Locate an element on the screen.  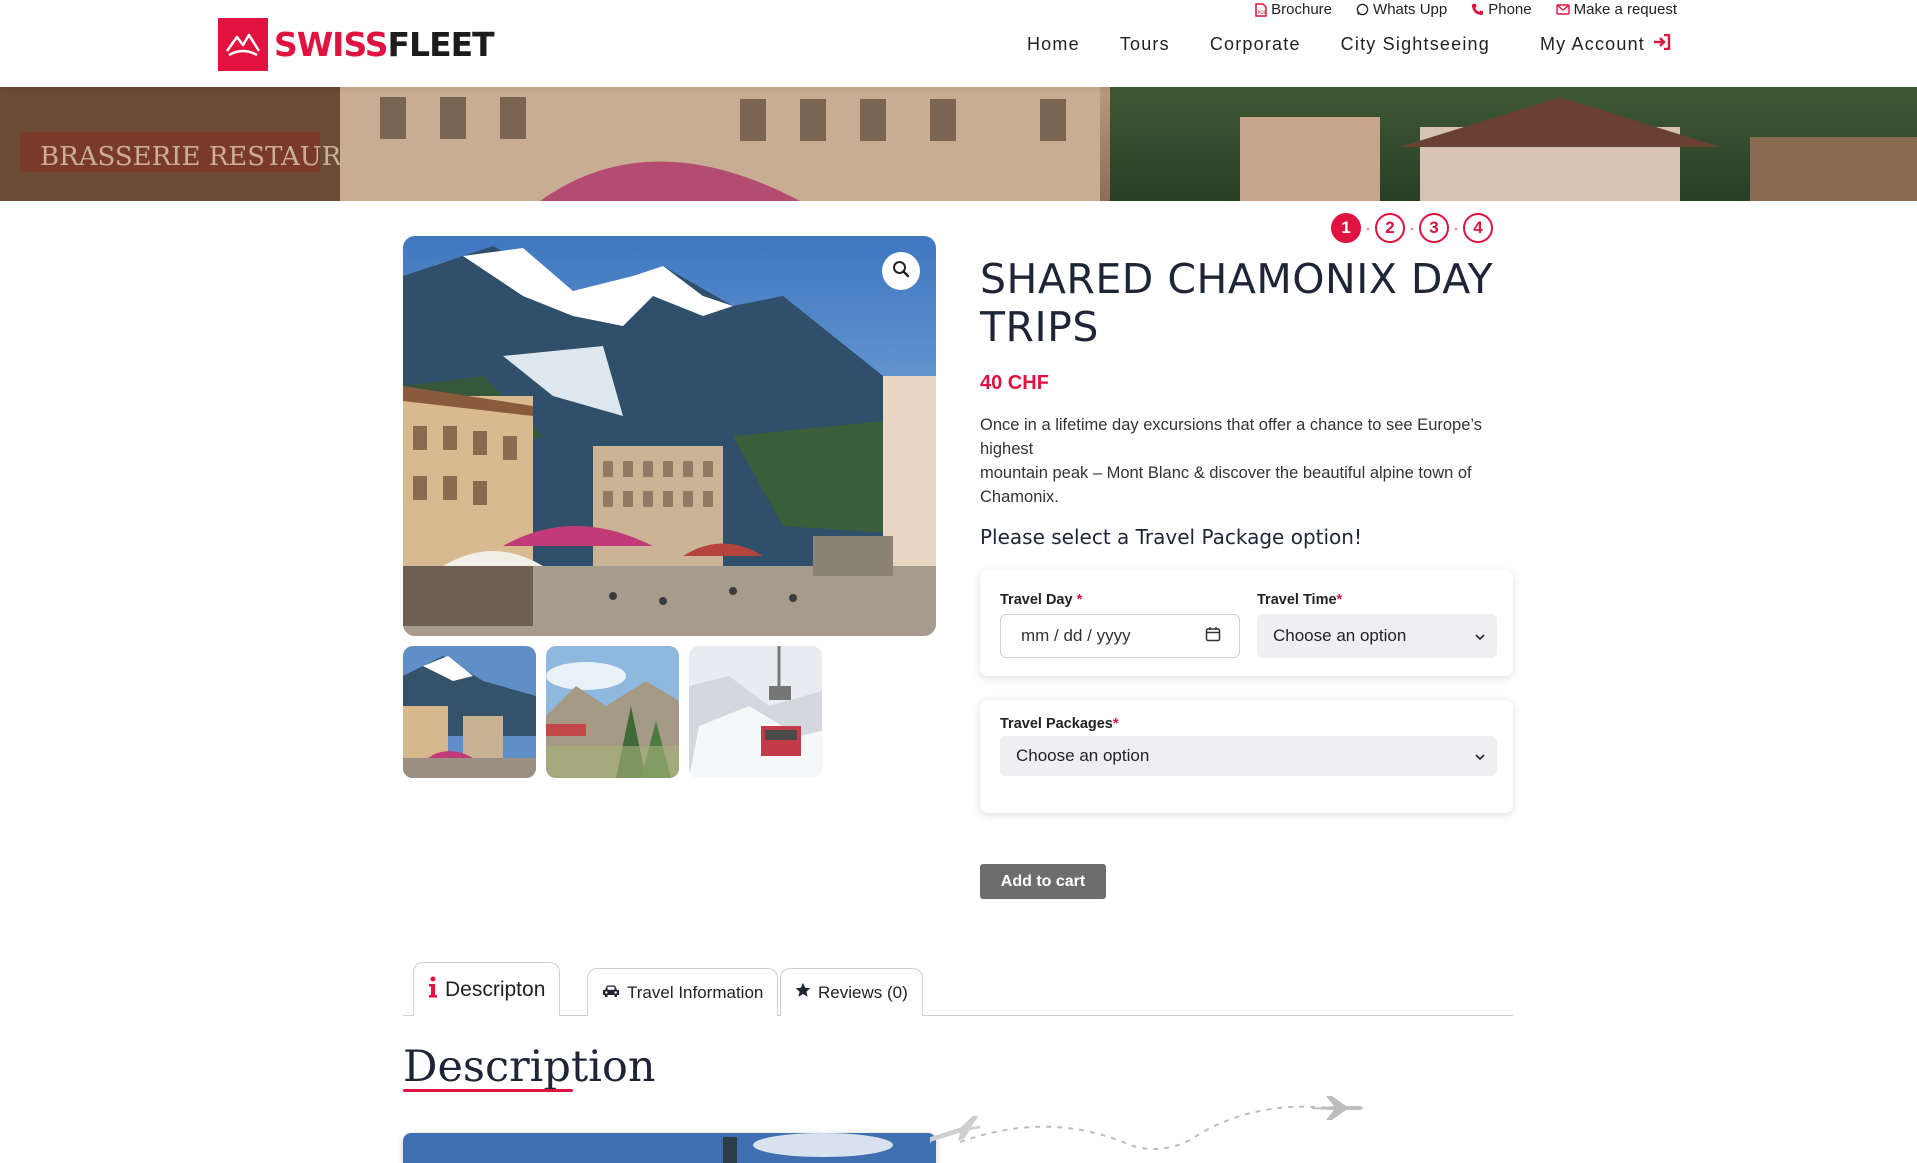
nav-tours: Tours is located at coordinates (1145, 44).